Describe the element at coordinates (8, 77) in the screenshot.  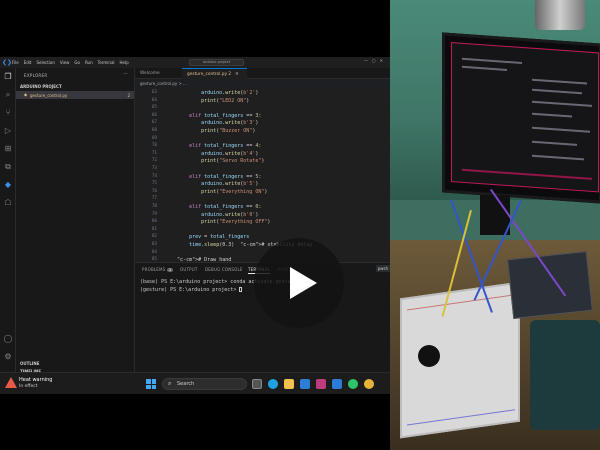
I see `explorer-icon: ❐` at that location.